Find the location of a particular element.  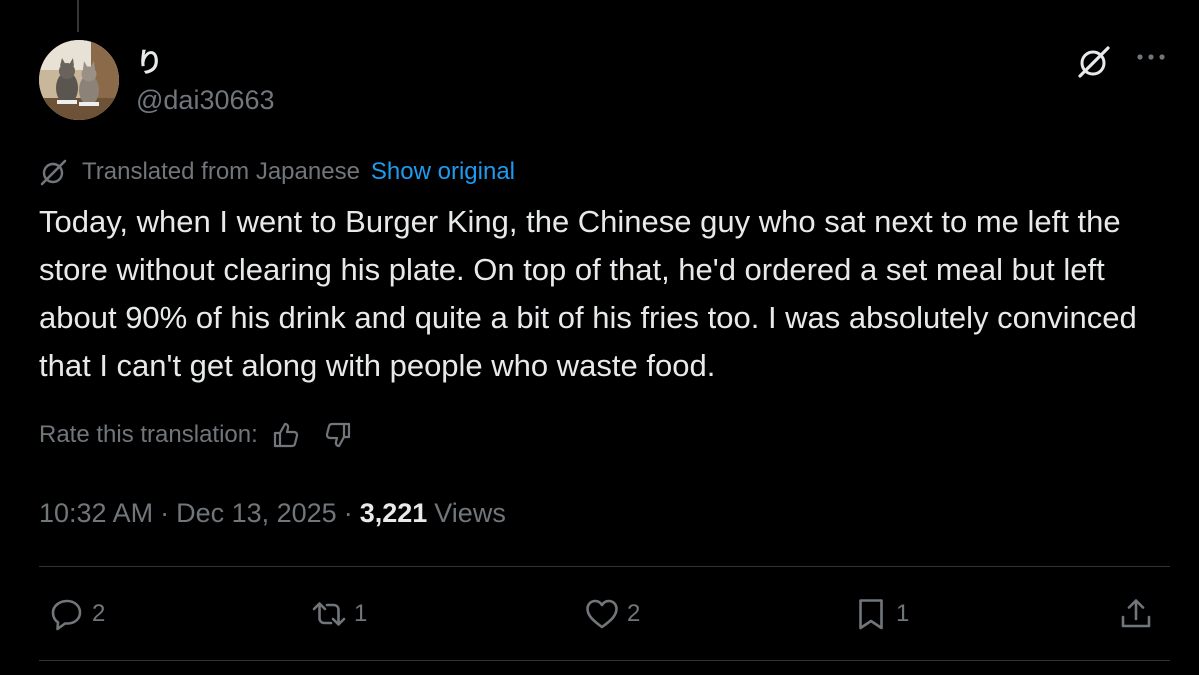

thumbs-up-icon is located at coordinates (286, 435).